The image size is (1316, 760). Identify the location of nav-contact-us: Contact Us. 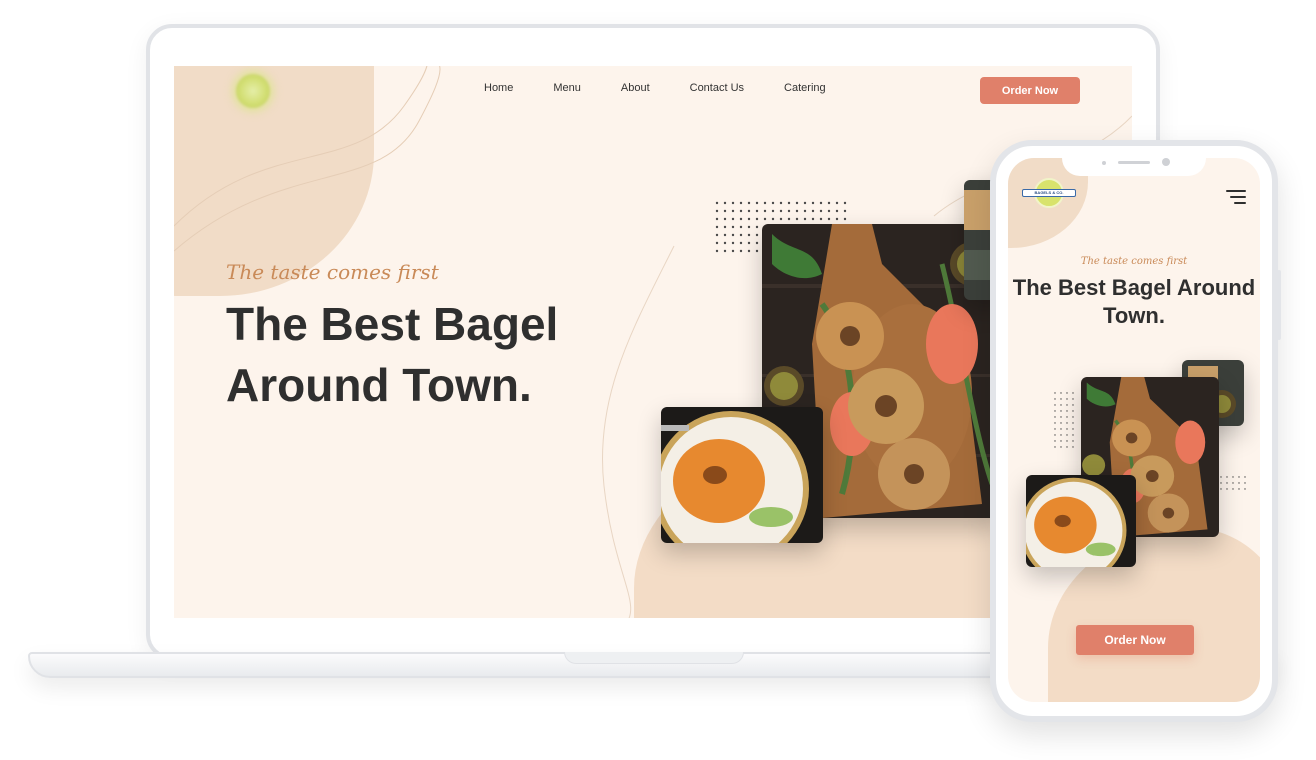
(717, 88).